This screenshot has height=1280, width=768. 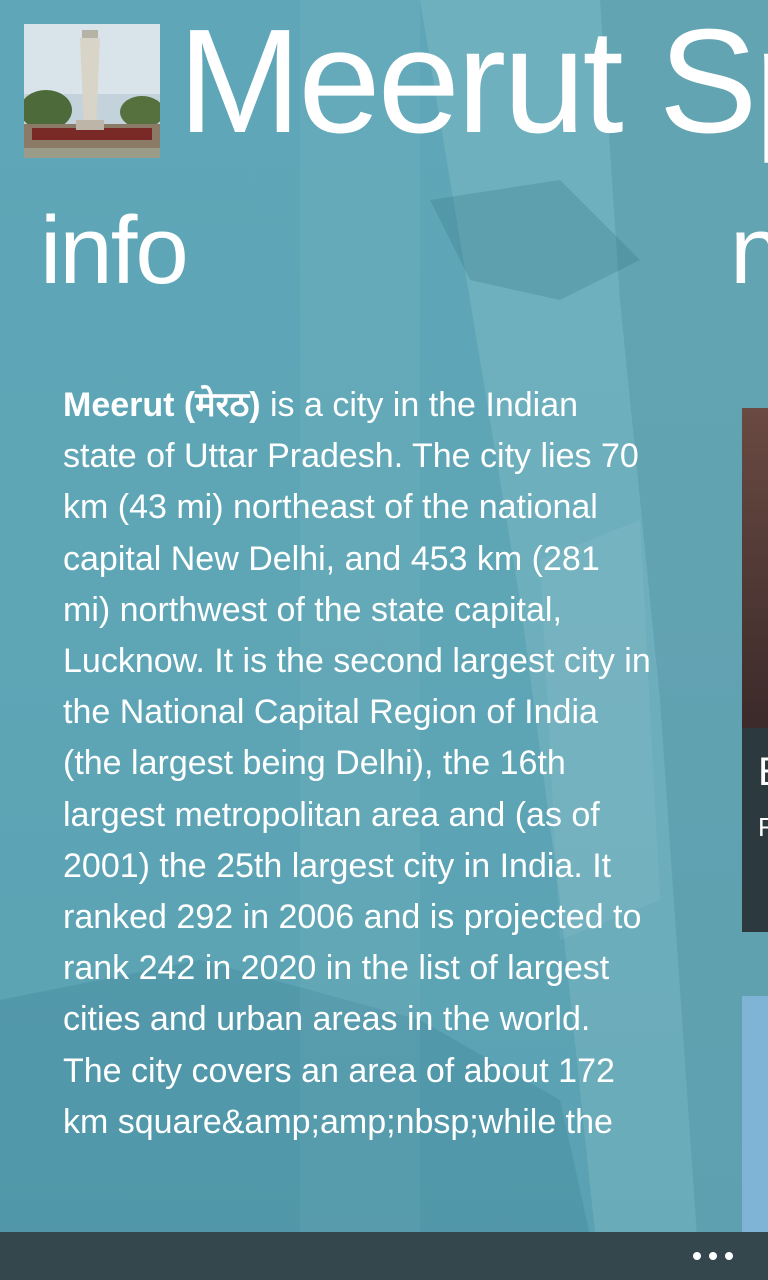 What do you see at coordinates (162, 405) in the screenshot?
I see `article-lead: Meerut (मेरठ)` at bounding box center [162, 405].